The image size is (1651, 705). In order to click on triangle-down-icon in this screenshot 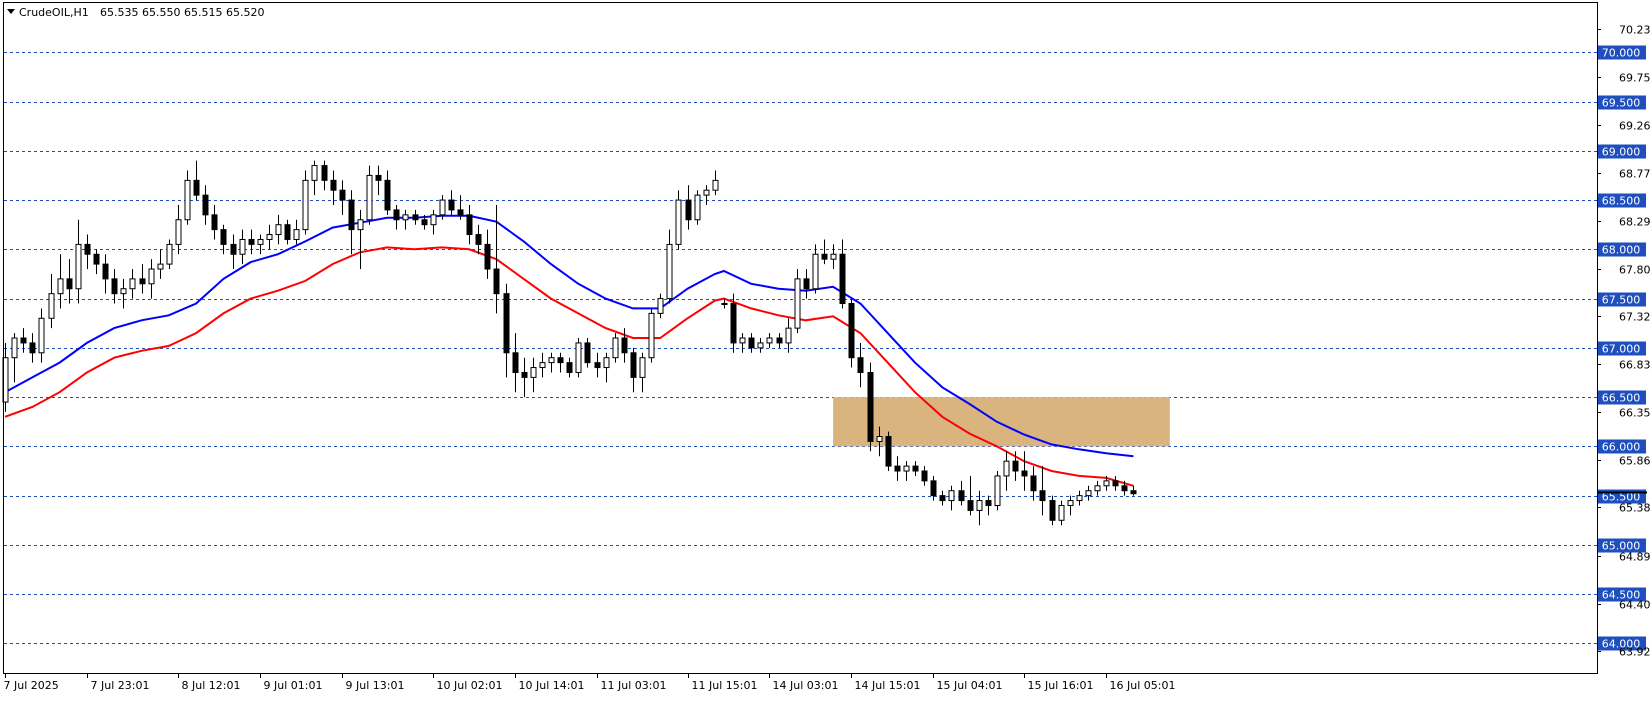, I will do `click(11, 11)`.